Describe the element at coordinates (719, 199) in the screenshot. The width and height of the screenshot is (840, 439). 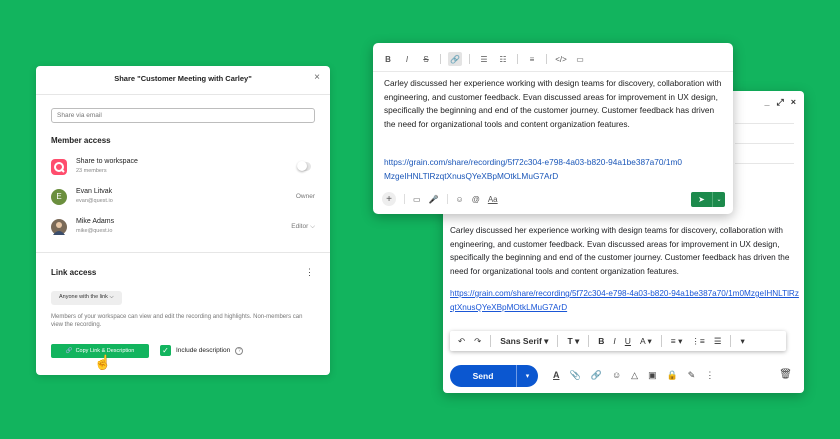
I see `chevron-down-icon: ⌄` at that location.